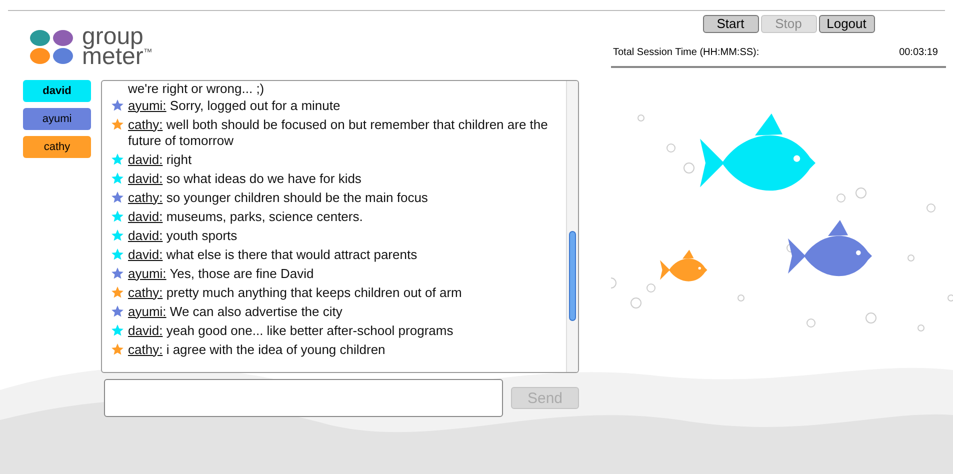 The image size is (953, 474). Describe the element at coordinates (221, 273) in the screenshot. I see `chat-message: ayumi: Yes, those are fine David` at that location.